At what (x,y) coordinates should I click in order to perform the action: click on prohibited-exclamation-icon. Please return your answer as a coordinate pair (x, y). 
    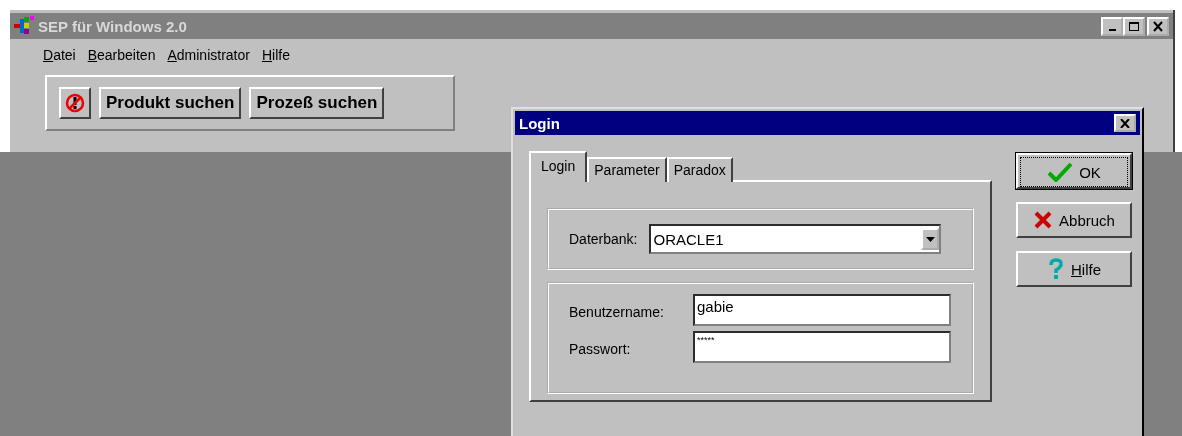
    Looking at the image, I should click on (75, 103).